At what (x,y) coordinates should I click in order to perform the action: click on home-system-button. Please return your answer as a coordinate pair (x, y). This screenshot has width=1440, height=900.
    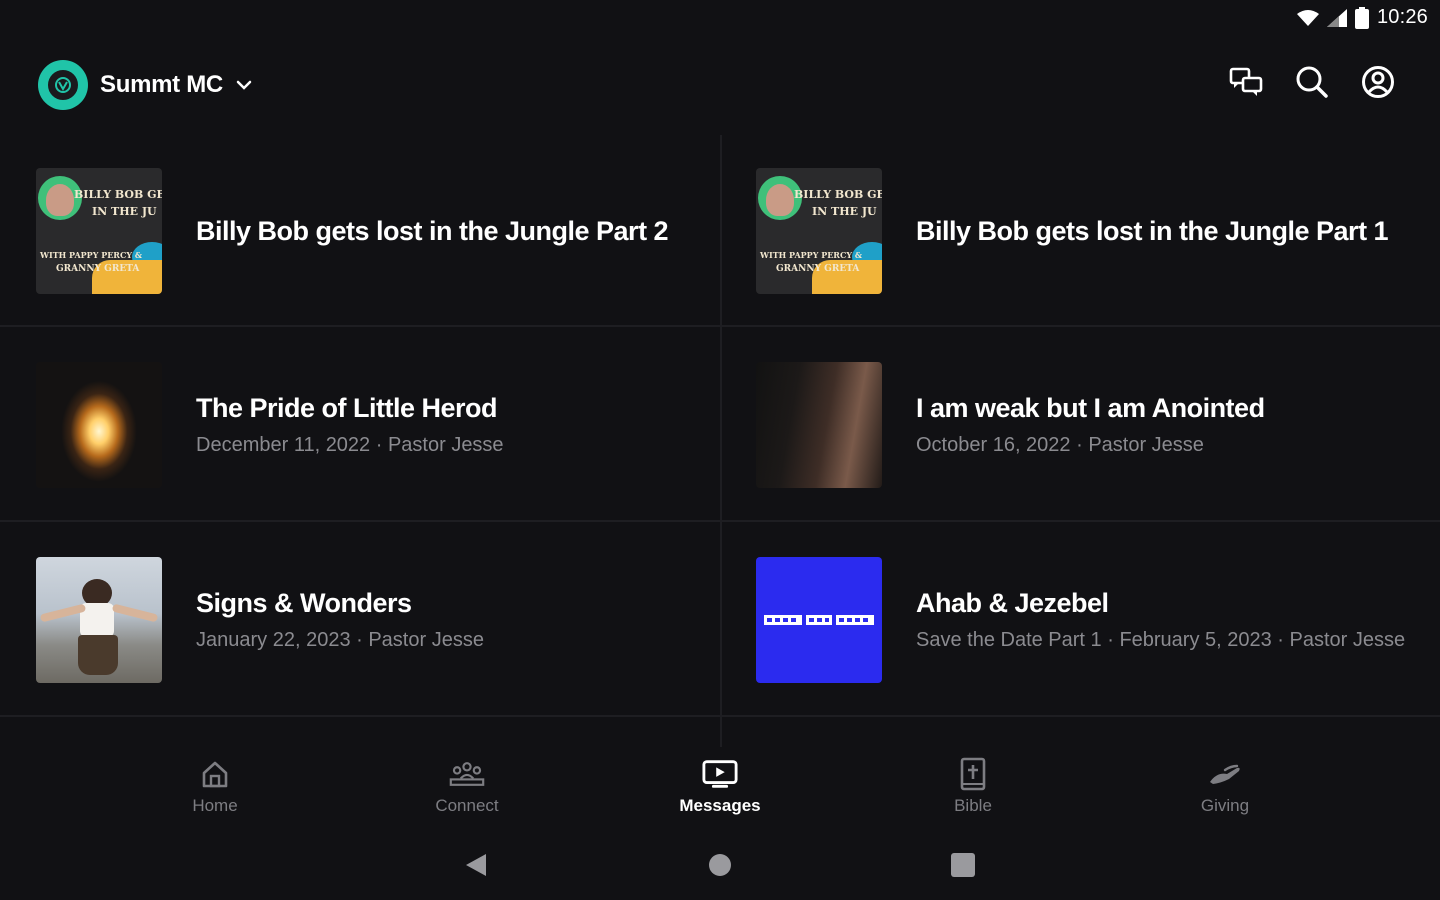
    Looking at the image, I should click on (720, 865).